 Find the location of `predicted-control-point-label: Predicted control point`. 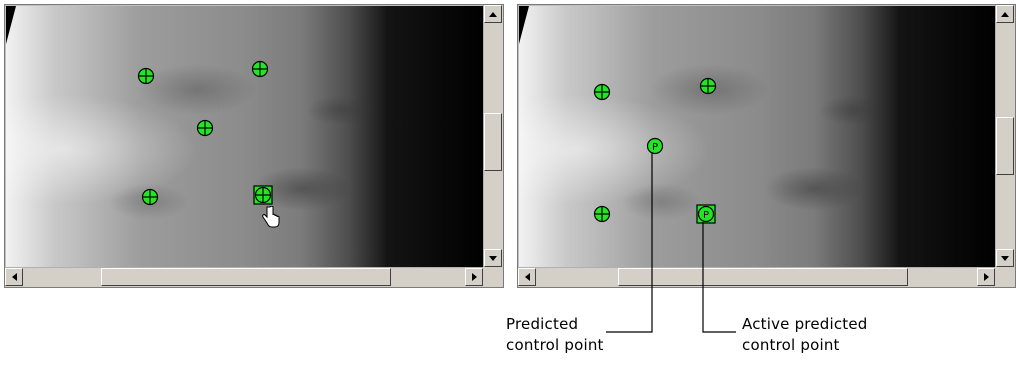

predicted-control-point-label: Predicted control point is located at coordinates (555, 335).